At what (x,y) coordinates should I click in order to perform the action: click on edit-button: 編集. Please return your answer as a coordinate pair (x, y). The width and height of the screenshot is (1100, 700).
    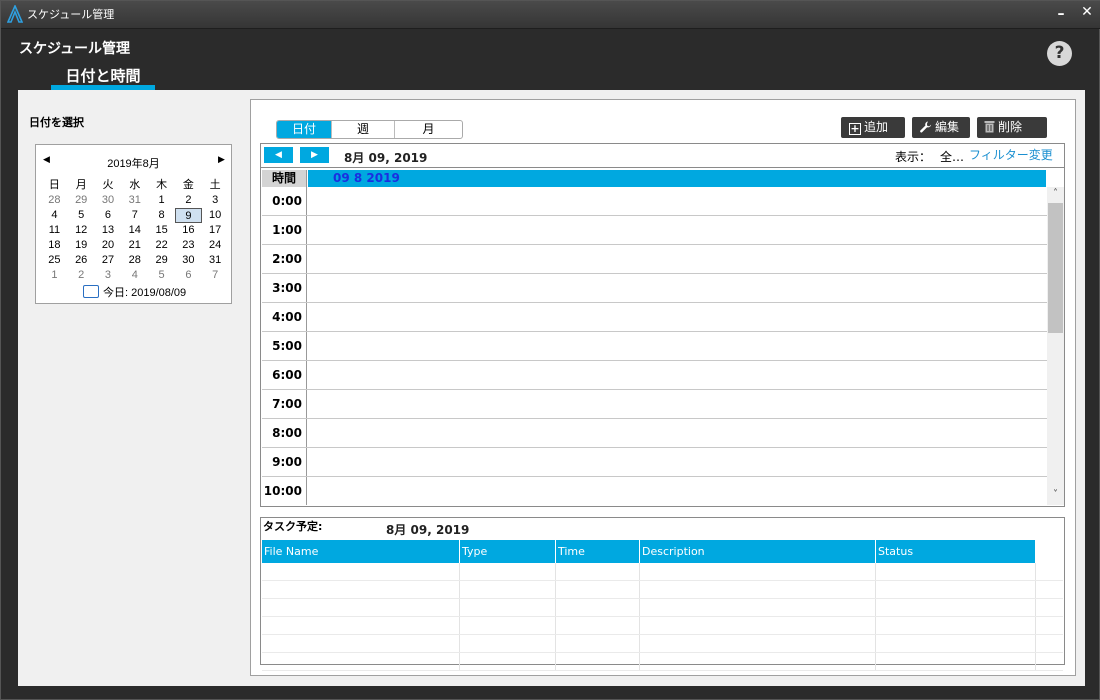
    Looking at the image, I should click on (941, 127).